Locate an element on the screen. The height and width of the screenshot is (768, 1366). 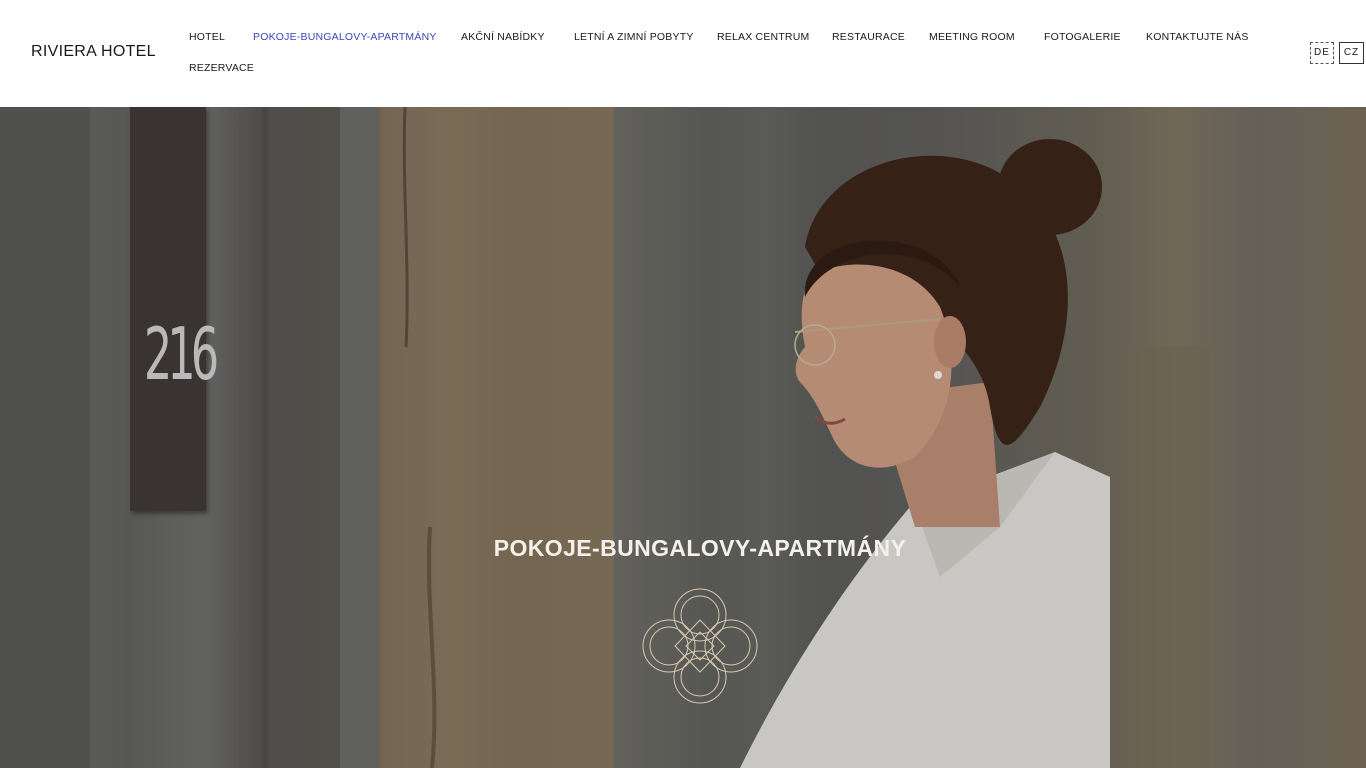
nav-item-stays: LETNÍ A ZIMNÍ POBYTY is located at coordinates (634, 37).